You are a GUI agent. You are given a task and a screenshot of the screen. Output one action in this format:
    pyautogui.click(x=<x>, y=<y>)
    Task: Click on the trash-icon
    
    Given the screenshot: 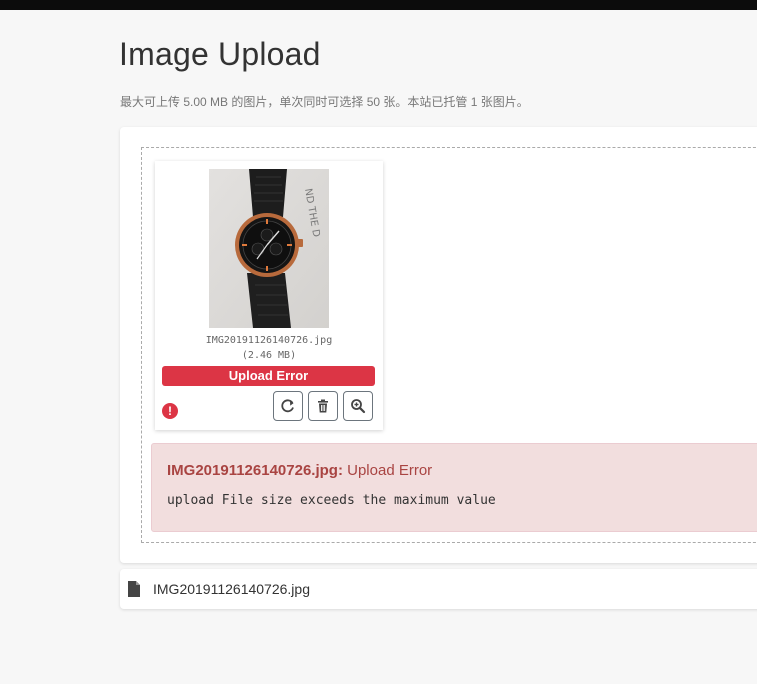 What is the action you would take?
    pyautogui.click(x=323, y=406)
    